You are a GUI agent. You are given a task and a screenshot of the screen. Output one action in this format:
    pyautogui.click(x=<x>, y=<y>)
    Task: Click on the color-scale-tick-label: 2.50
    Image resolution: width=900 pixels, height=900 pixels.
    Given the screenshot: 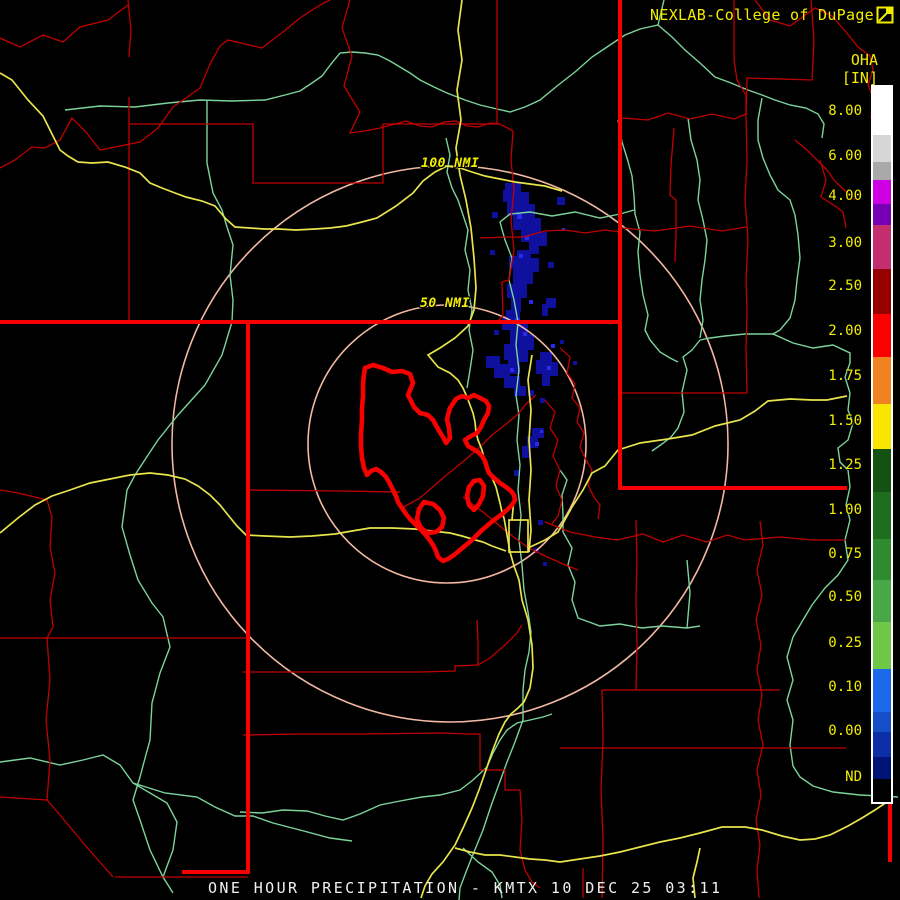 What is the action you would take?
    pyautogui.click(x=845, y=286)
    